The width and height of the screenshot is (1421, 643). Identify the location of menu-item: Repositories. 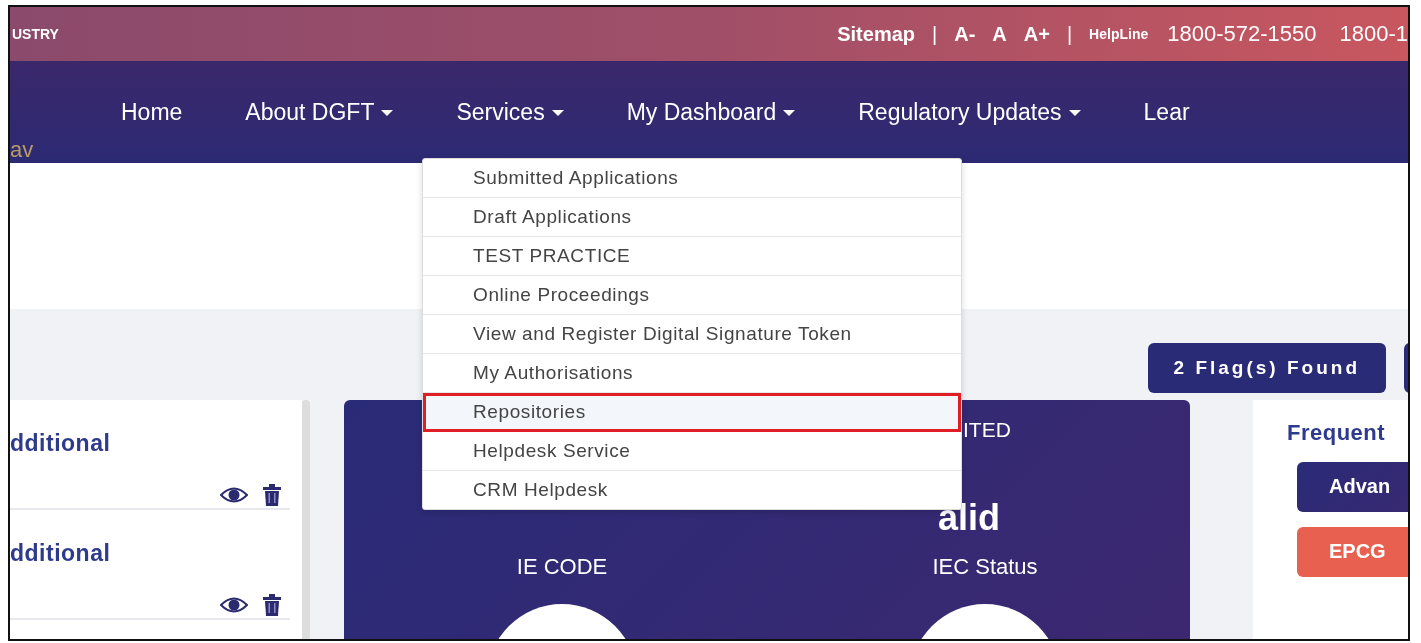
(692, 412).